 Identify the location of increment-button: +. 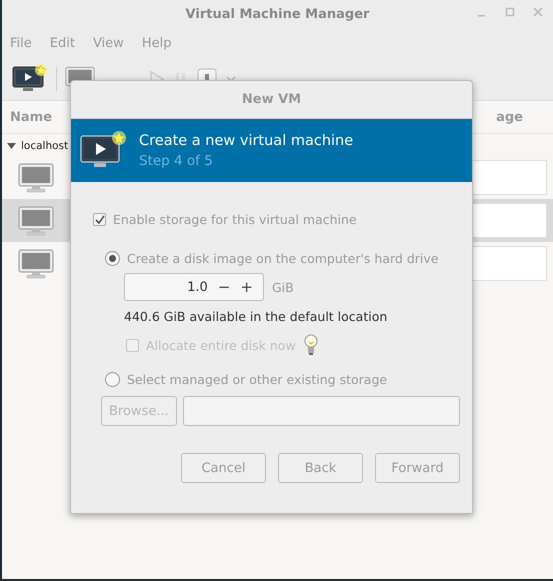
(246, 287).